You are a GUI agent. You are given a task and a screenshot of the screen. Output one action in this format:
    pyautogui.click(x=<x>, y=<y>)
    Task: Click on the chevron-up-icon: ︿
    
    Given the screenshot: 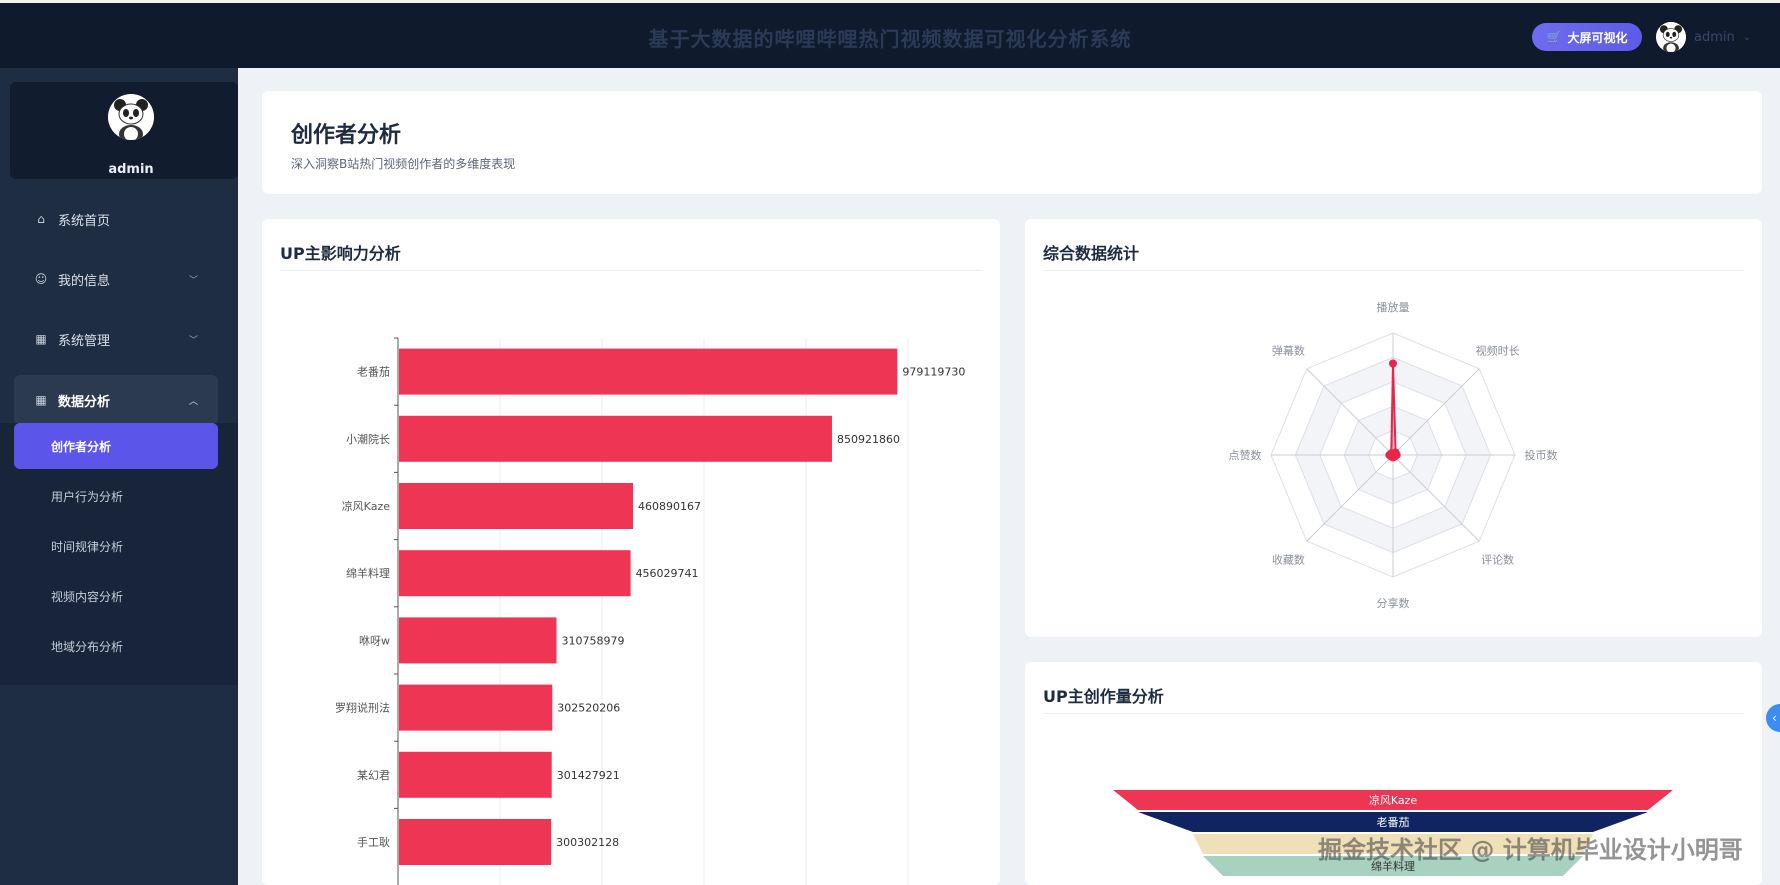 What is the action you would take?
    pyautogui.click(x=193, y=401)
    